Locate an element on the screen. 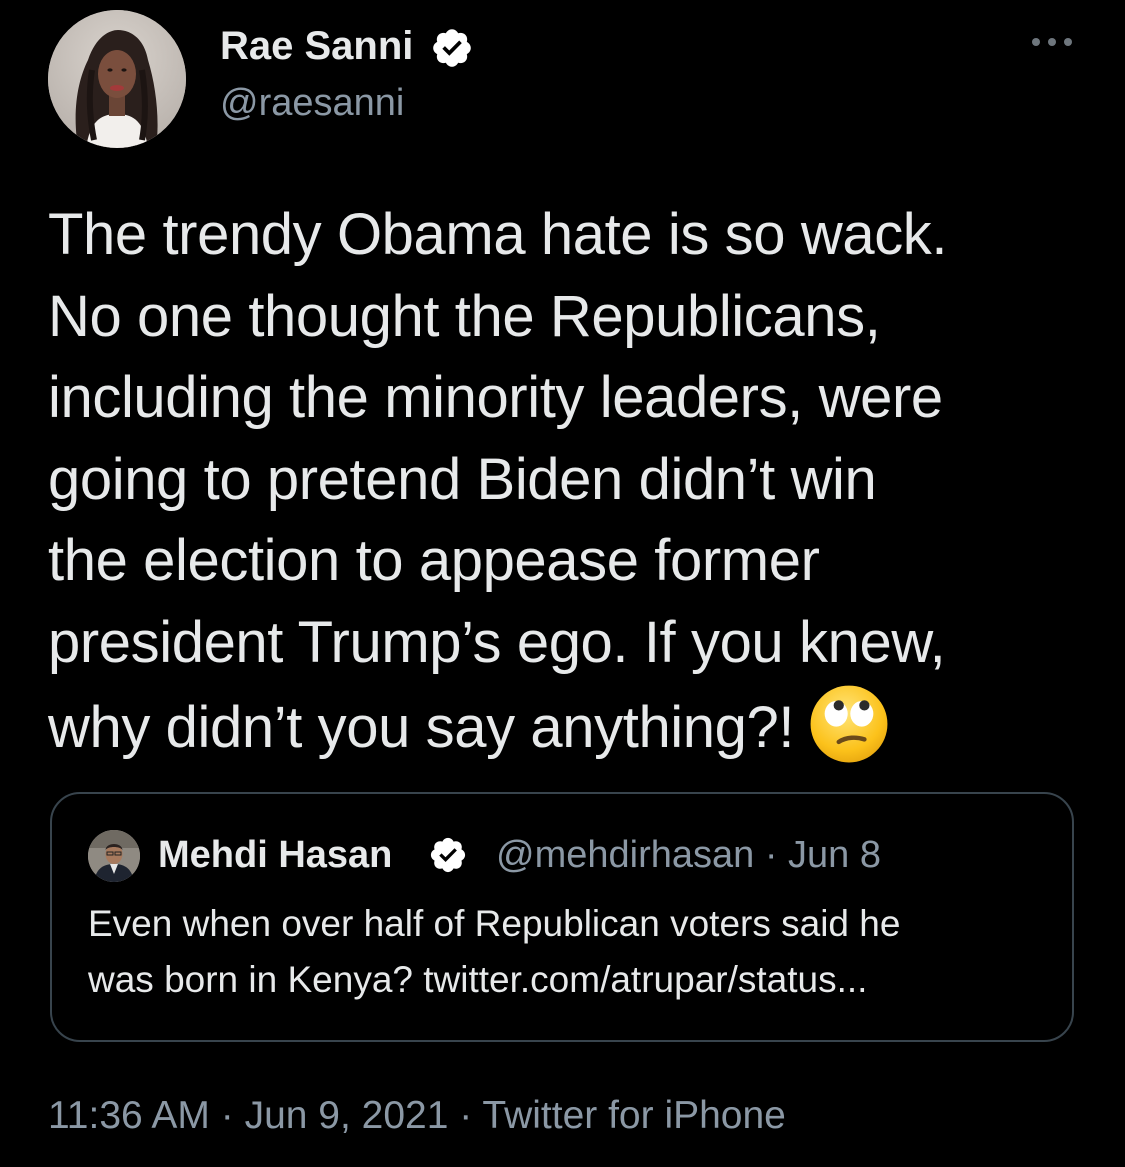 Image resolution: width=1125 pixels, height=1167 pixels. more-options-icon is located at coordinates (1052, 42).